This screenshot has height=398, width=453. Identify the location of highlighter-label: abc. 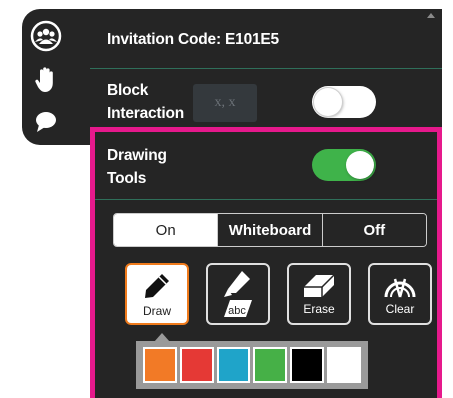
(237, 311).